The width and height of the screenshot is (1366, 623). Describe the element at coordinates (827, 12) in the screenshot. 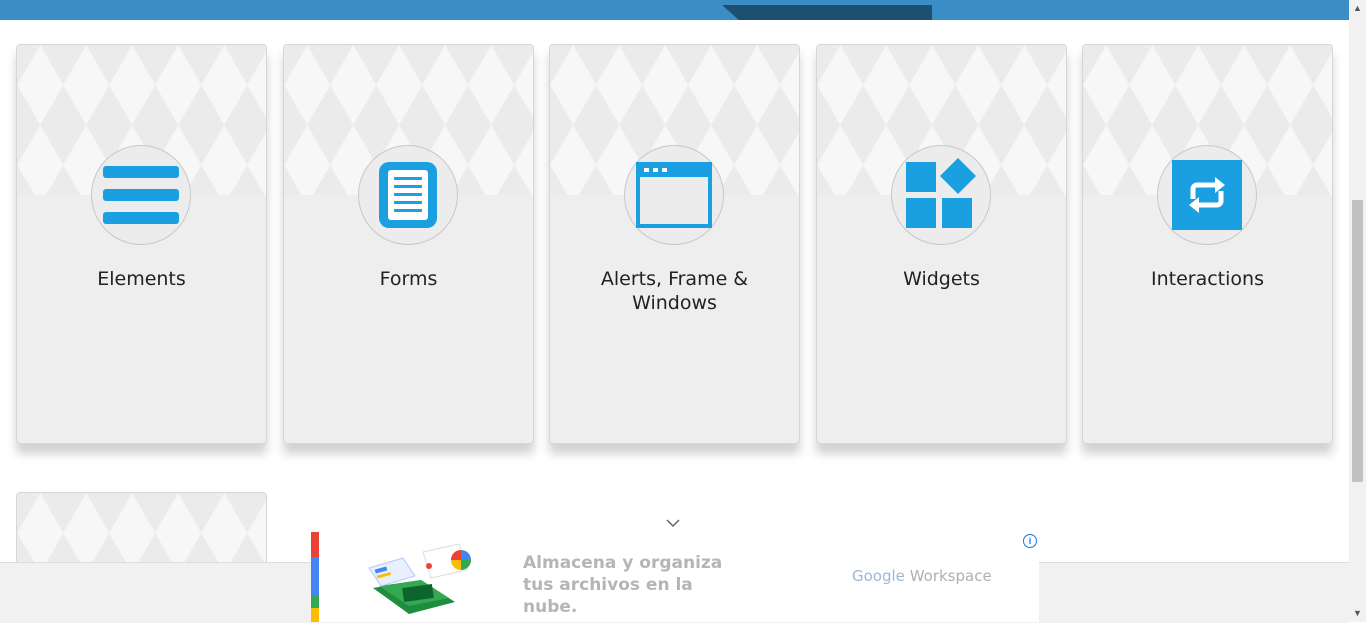

I see `header-tab` at that location.